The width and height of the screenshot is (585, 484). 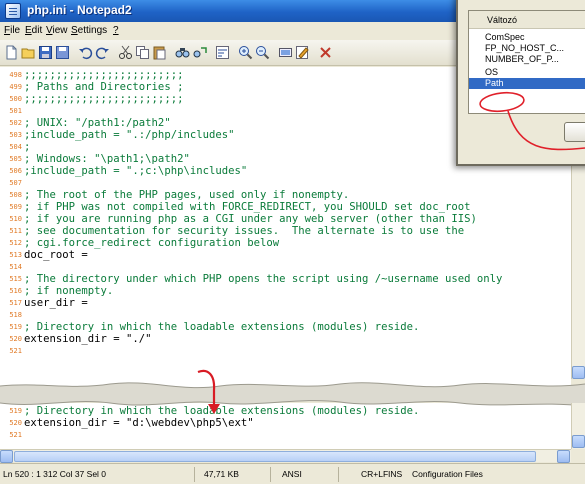 I want to click on line-number: 508, so click(x=15, y=195).